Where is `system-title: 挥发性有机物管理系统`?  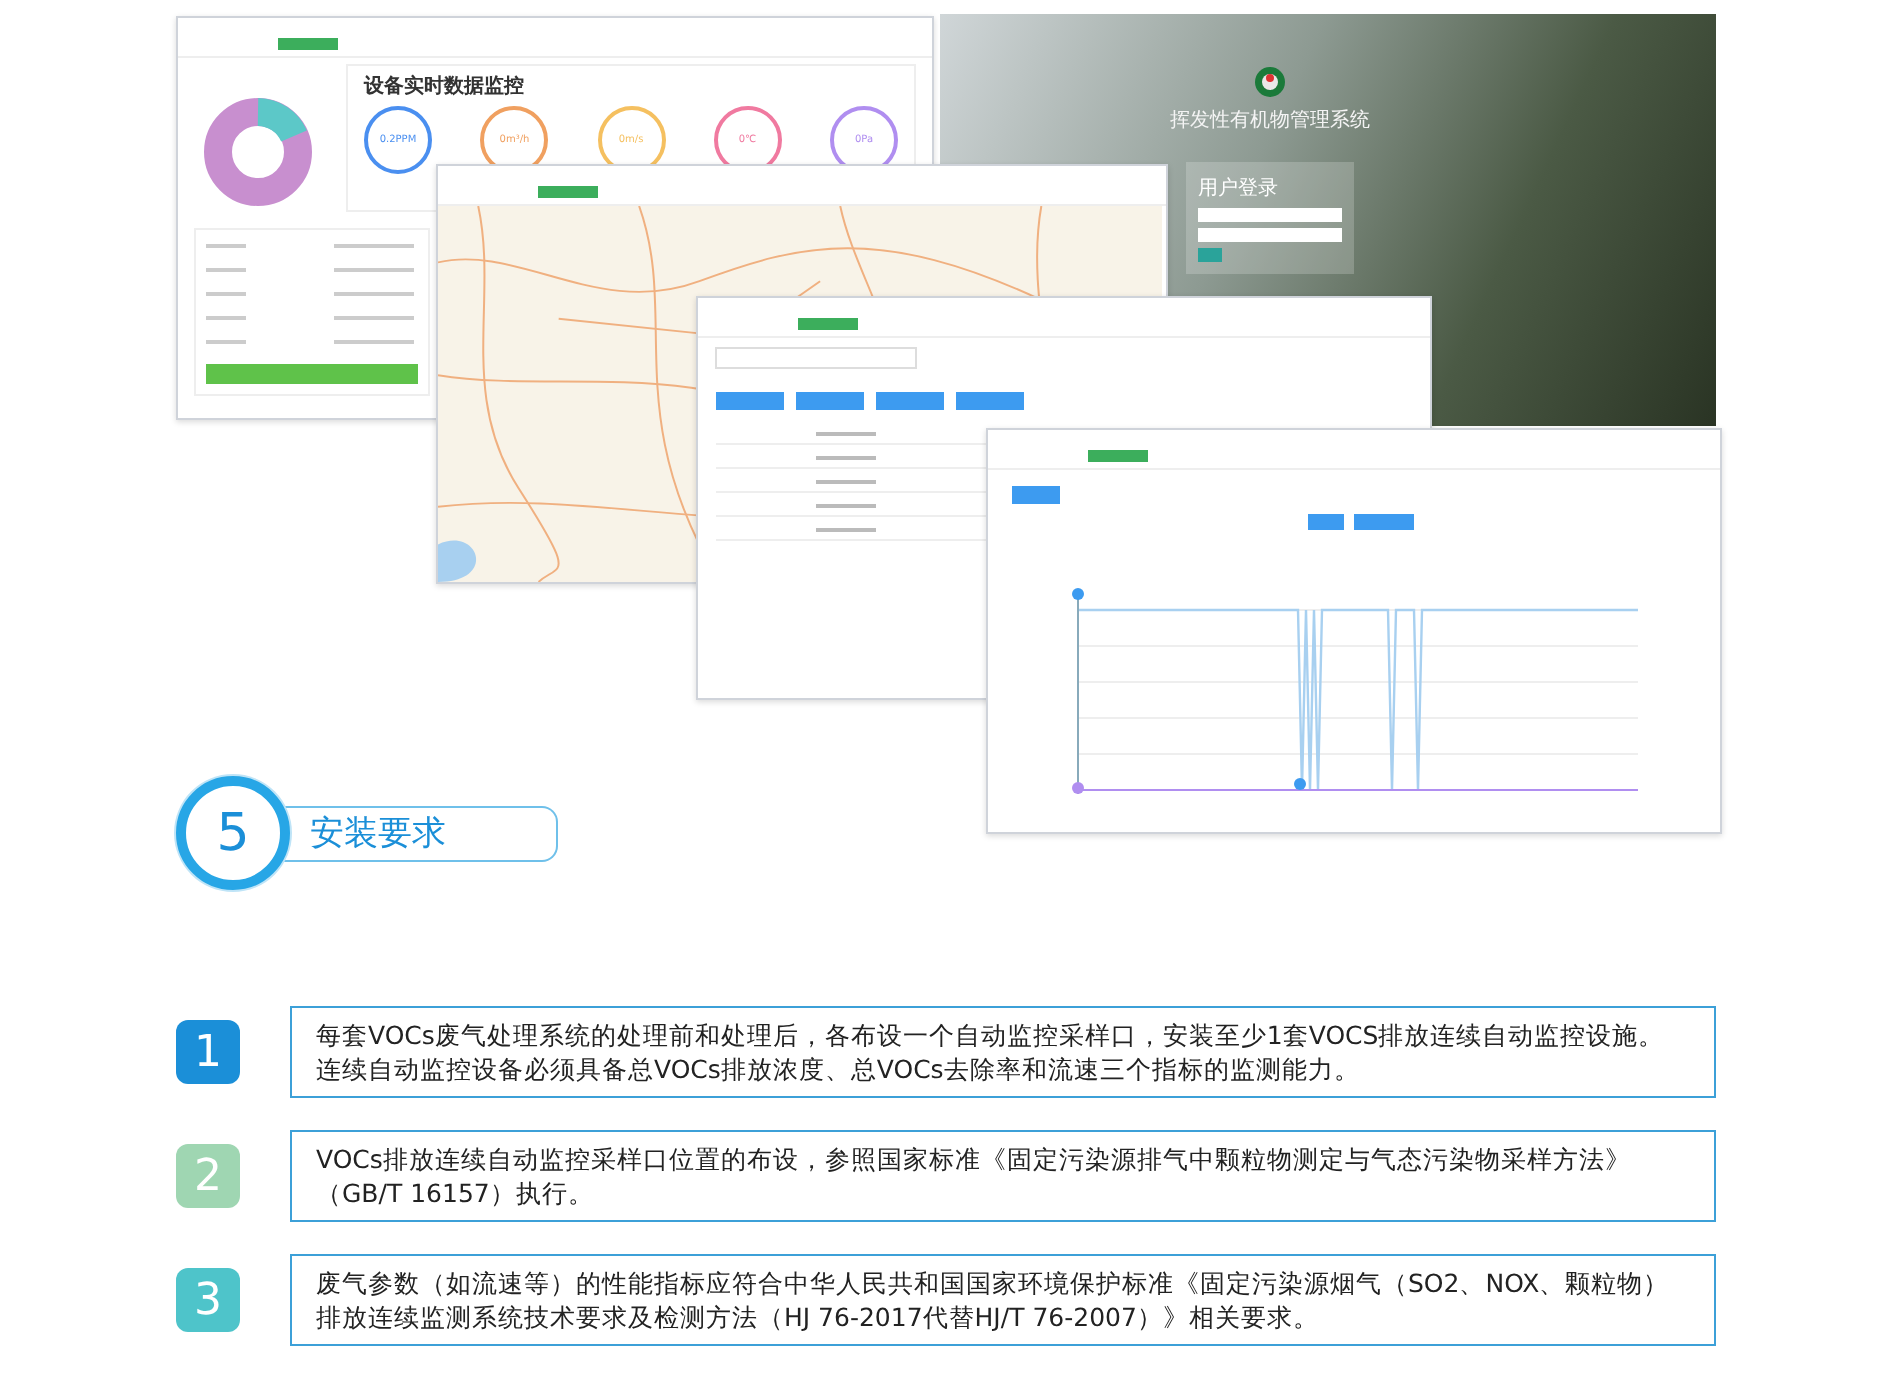 system-title: 挥发性有机物管理系统 is located at coordinates (1270, 120).